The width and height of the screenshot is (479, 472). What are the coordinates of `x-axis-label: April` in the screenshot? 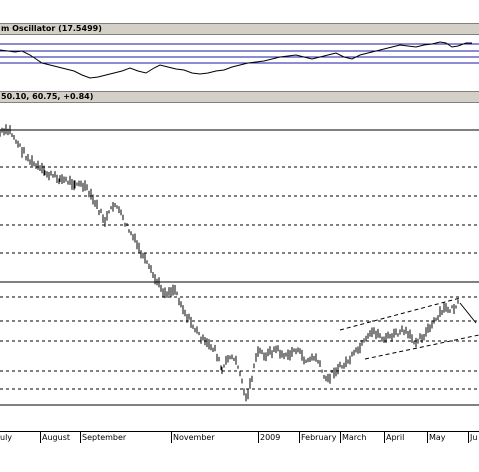 It's located at (395, 437).